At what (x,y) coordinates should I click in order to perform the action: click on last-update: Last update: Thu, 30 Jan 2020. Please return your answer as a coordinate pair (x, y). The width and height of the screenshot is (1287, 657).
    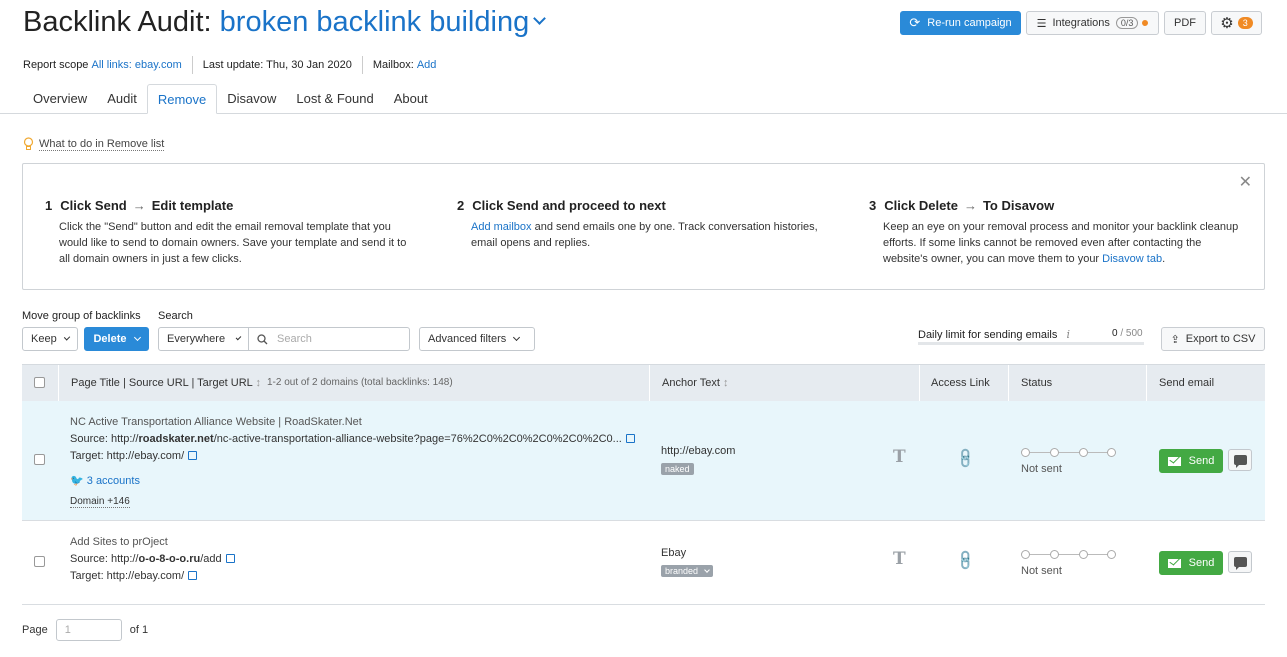
    Looking at the image, I should click on (277, 65).